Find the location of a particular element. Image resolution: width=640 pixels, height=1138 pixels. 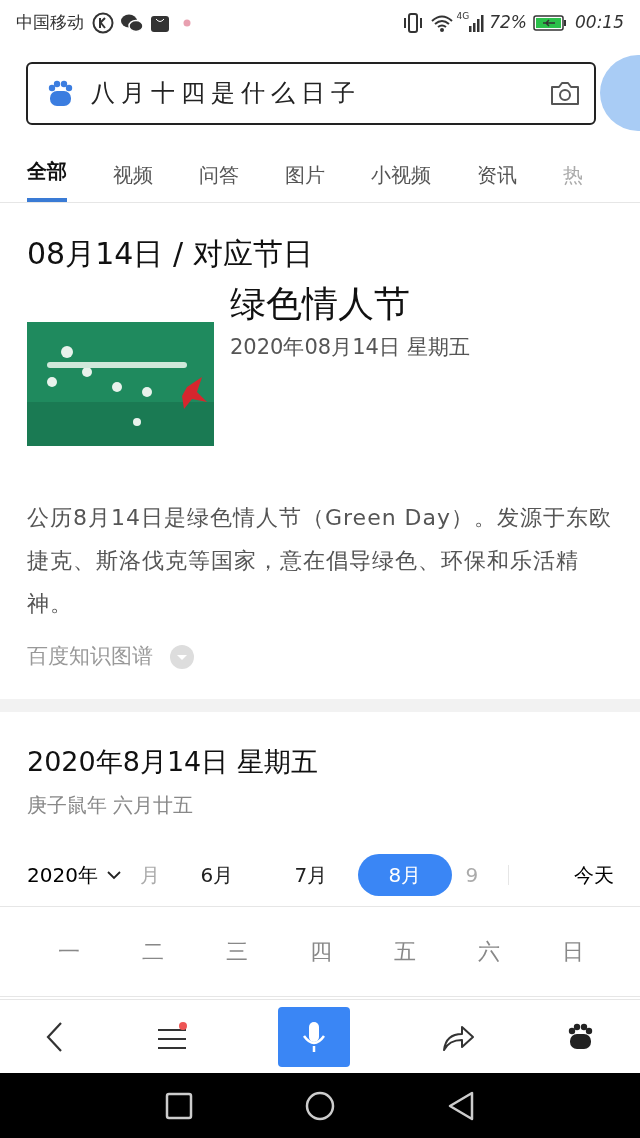

tab: 小视频 is located at coordinates (401, 175).